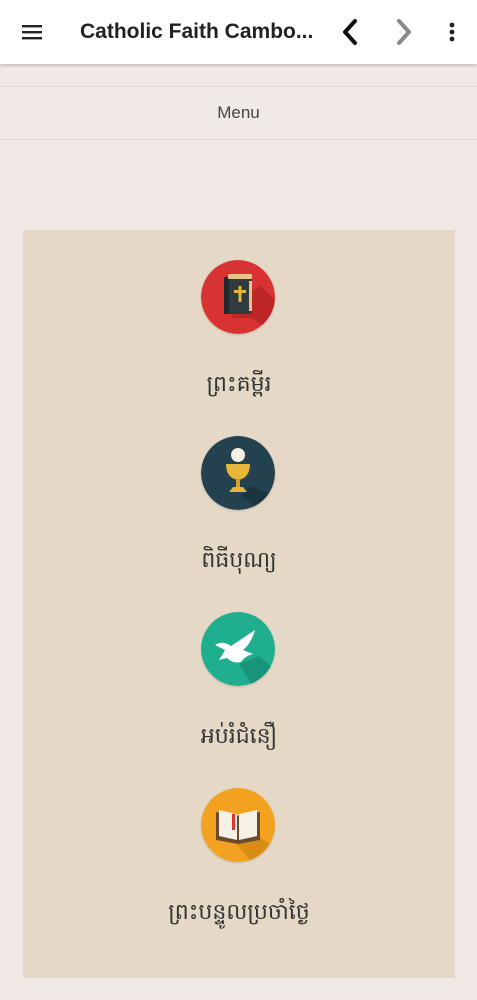 Image resolution: width=477 pixels, height=1000 pixels. Describe the element at coordinates (239, 560) in the screenshot. I see `menu-item-label: ពិធីបុណ្យ` at that location.